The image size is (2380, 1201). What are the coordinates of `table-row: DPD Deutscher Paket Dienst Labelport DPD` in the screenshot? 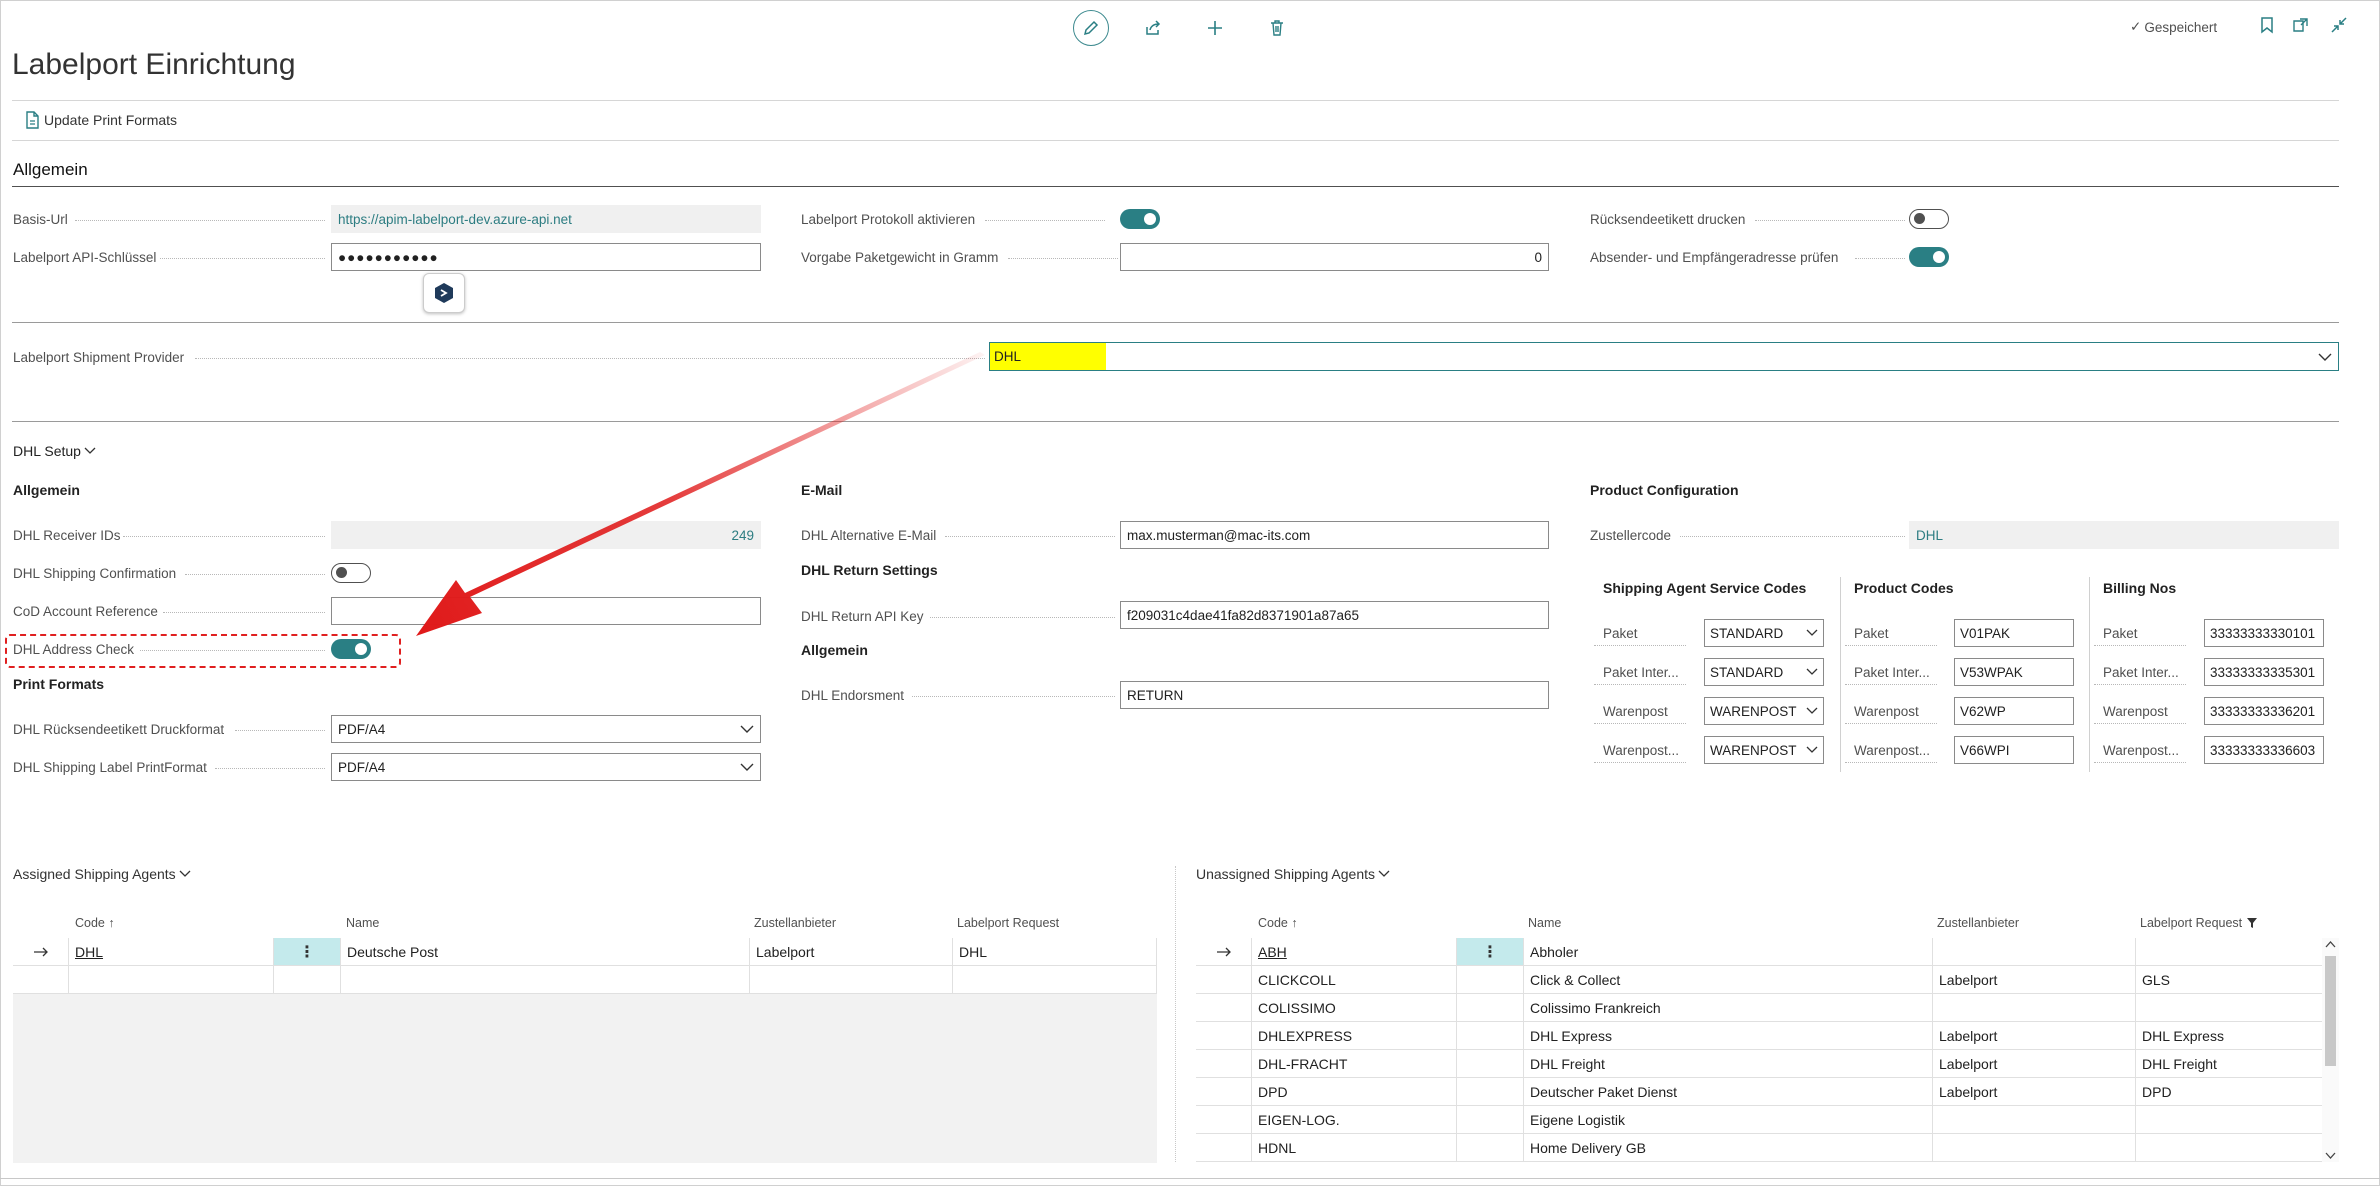 It's located at (1764, 1092).